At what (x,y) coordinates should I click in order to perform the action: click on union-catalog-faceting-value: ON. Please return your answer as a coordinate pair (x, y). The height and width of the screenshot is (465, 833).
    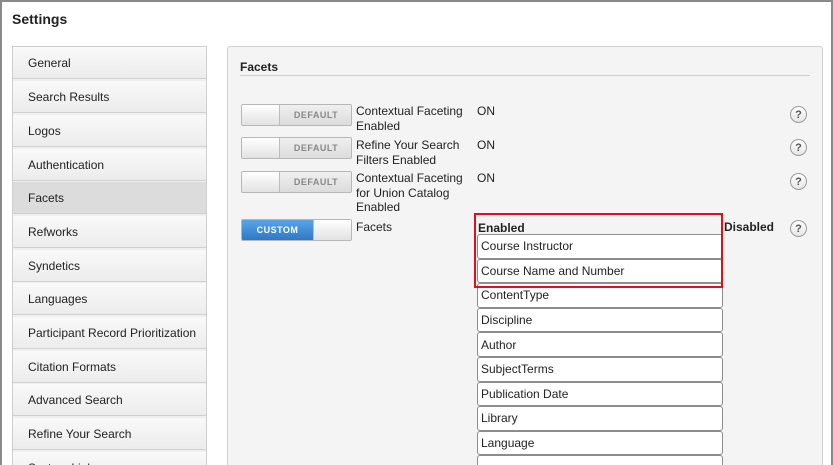
    Looking at the image, I should click on (486, 178).